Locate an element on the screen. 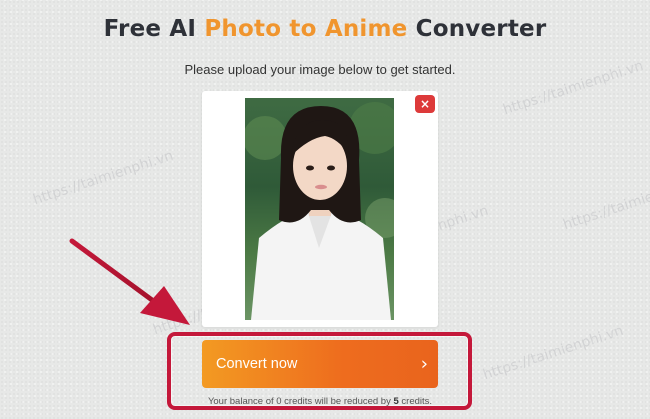  chevron-right-icon: › is located at coordinates (424, 364).